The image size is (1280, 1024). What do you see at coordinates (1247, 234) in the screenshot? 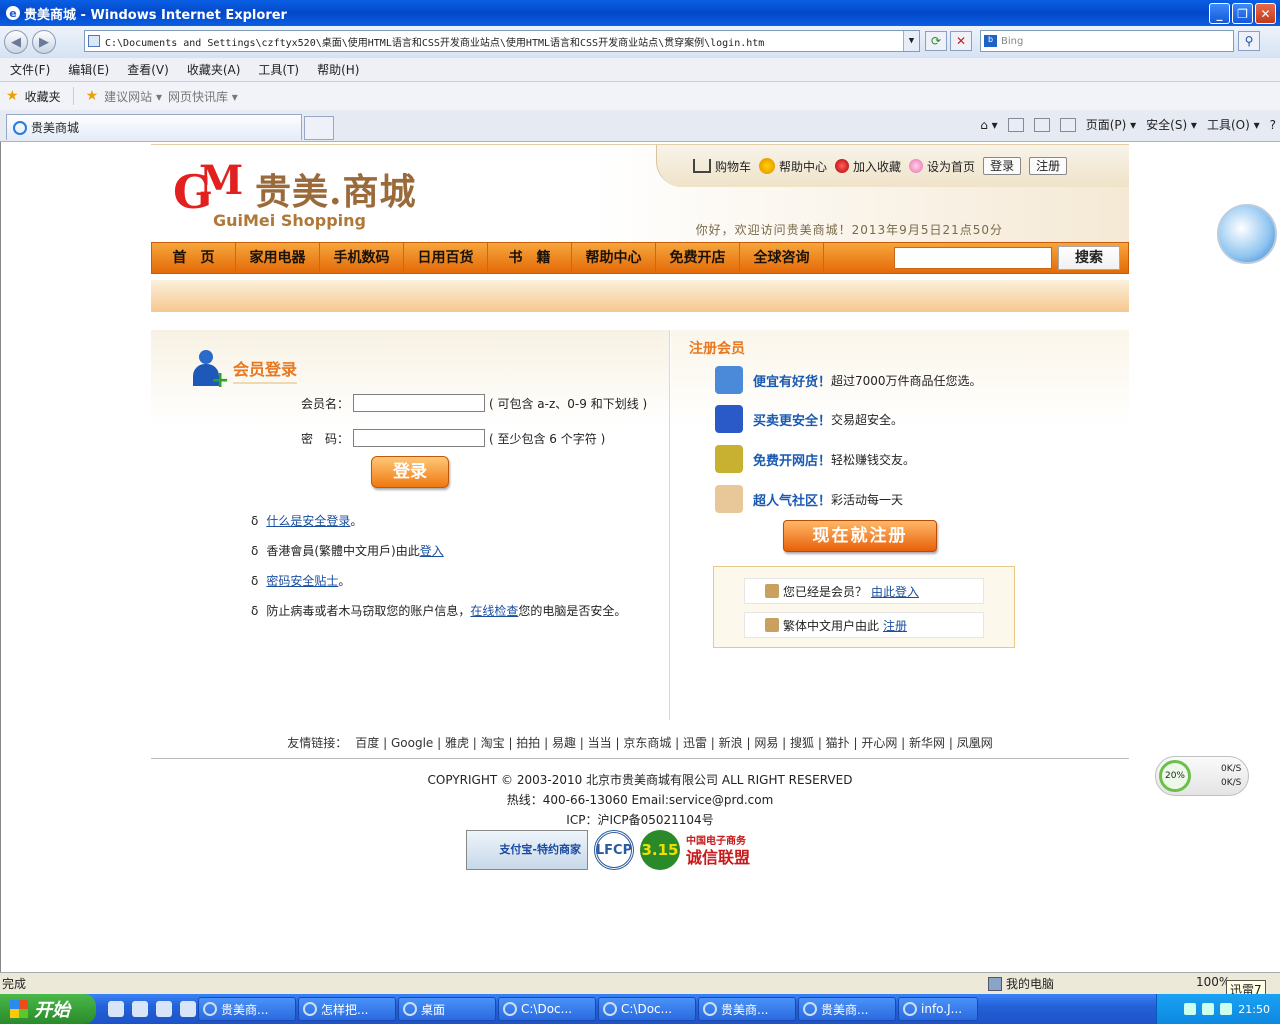
I see `bird-widget-icon` at bounding box center [1247, 234].